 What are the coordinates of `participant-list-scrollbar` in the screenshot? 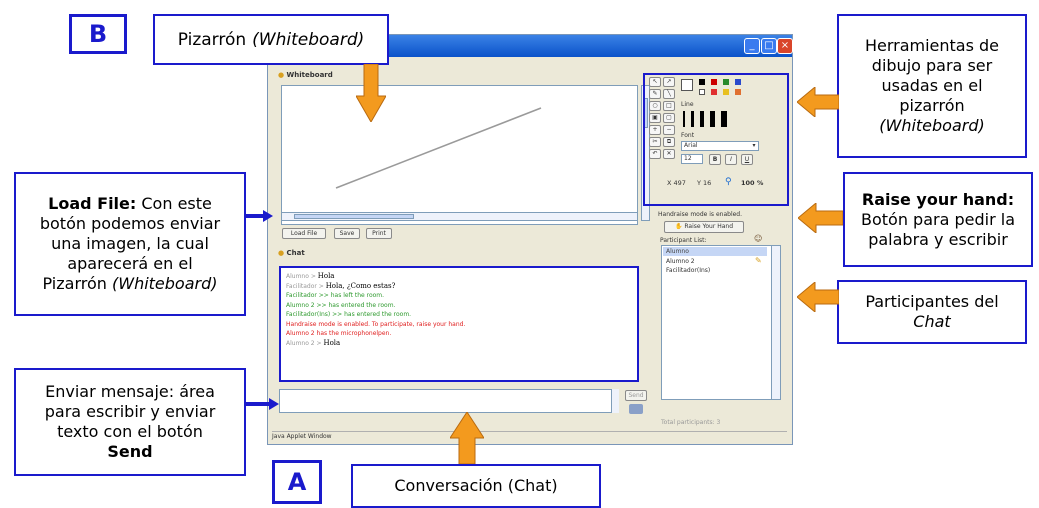 It's located at (775, 322).